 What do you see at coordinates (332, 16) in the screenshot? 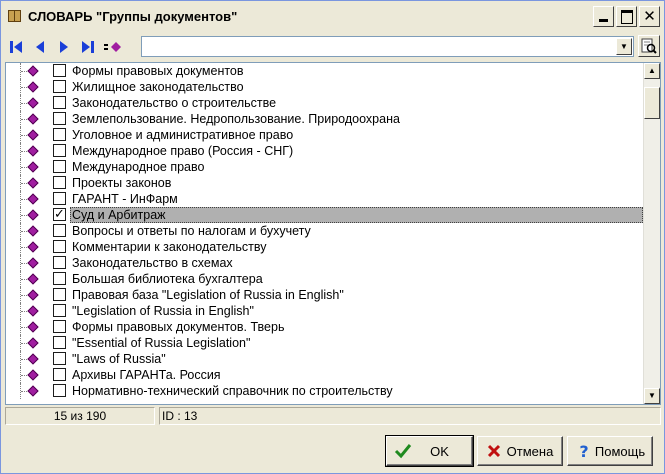
I see `title-bar: СЛОВАРЬ "Группы документов" ✕` at bounding box center [332, 16].